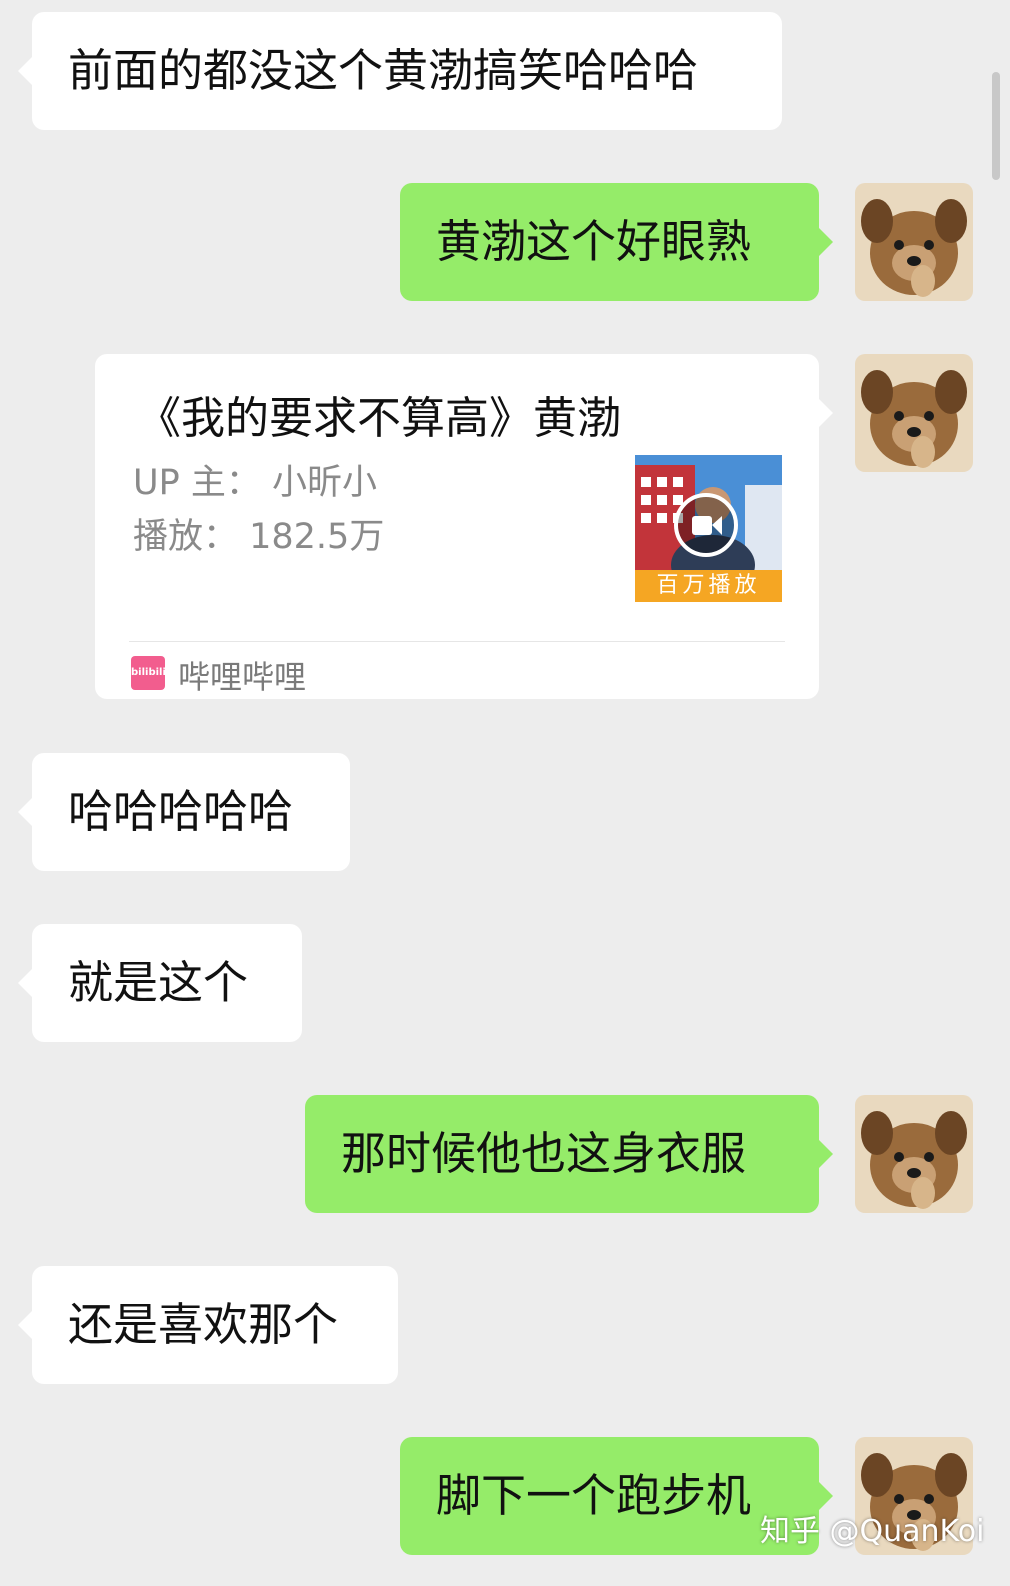  Describe the element at coordinates (259, 537) in the screenshot. I see `video-plays: 播放： 182.5万` at that location.